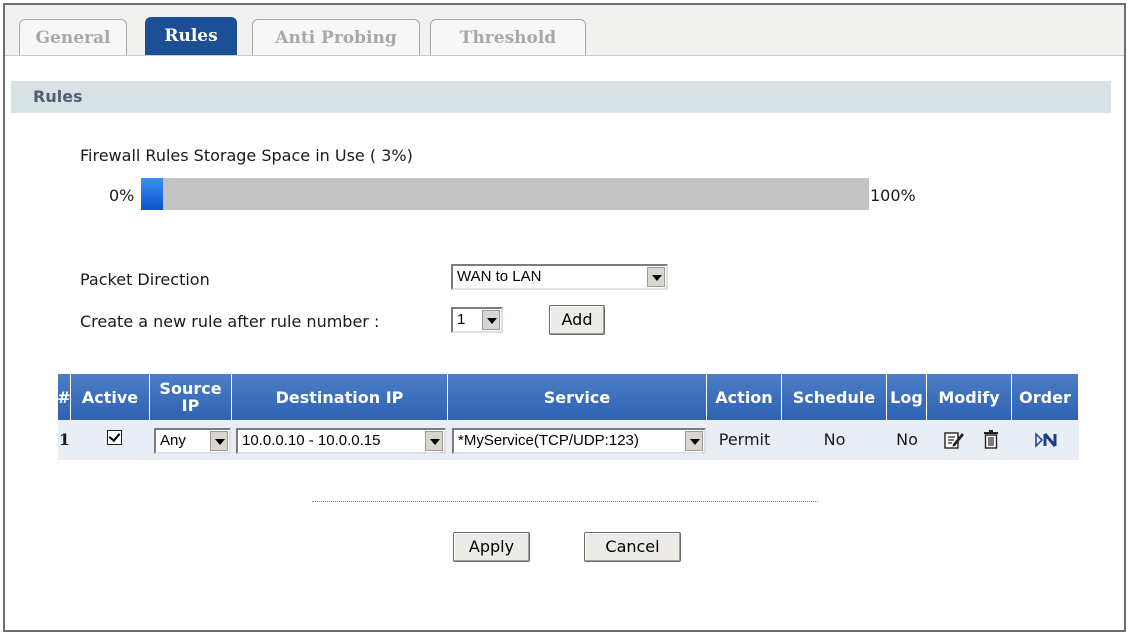 The image size is (1131, 637). What do you see at coordinates (744, 397) in the screenshot?
I see `header-action: Action` at bounding box center [744, 397].